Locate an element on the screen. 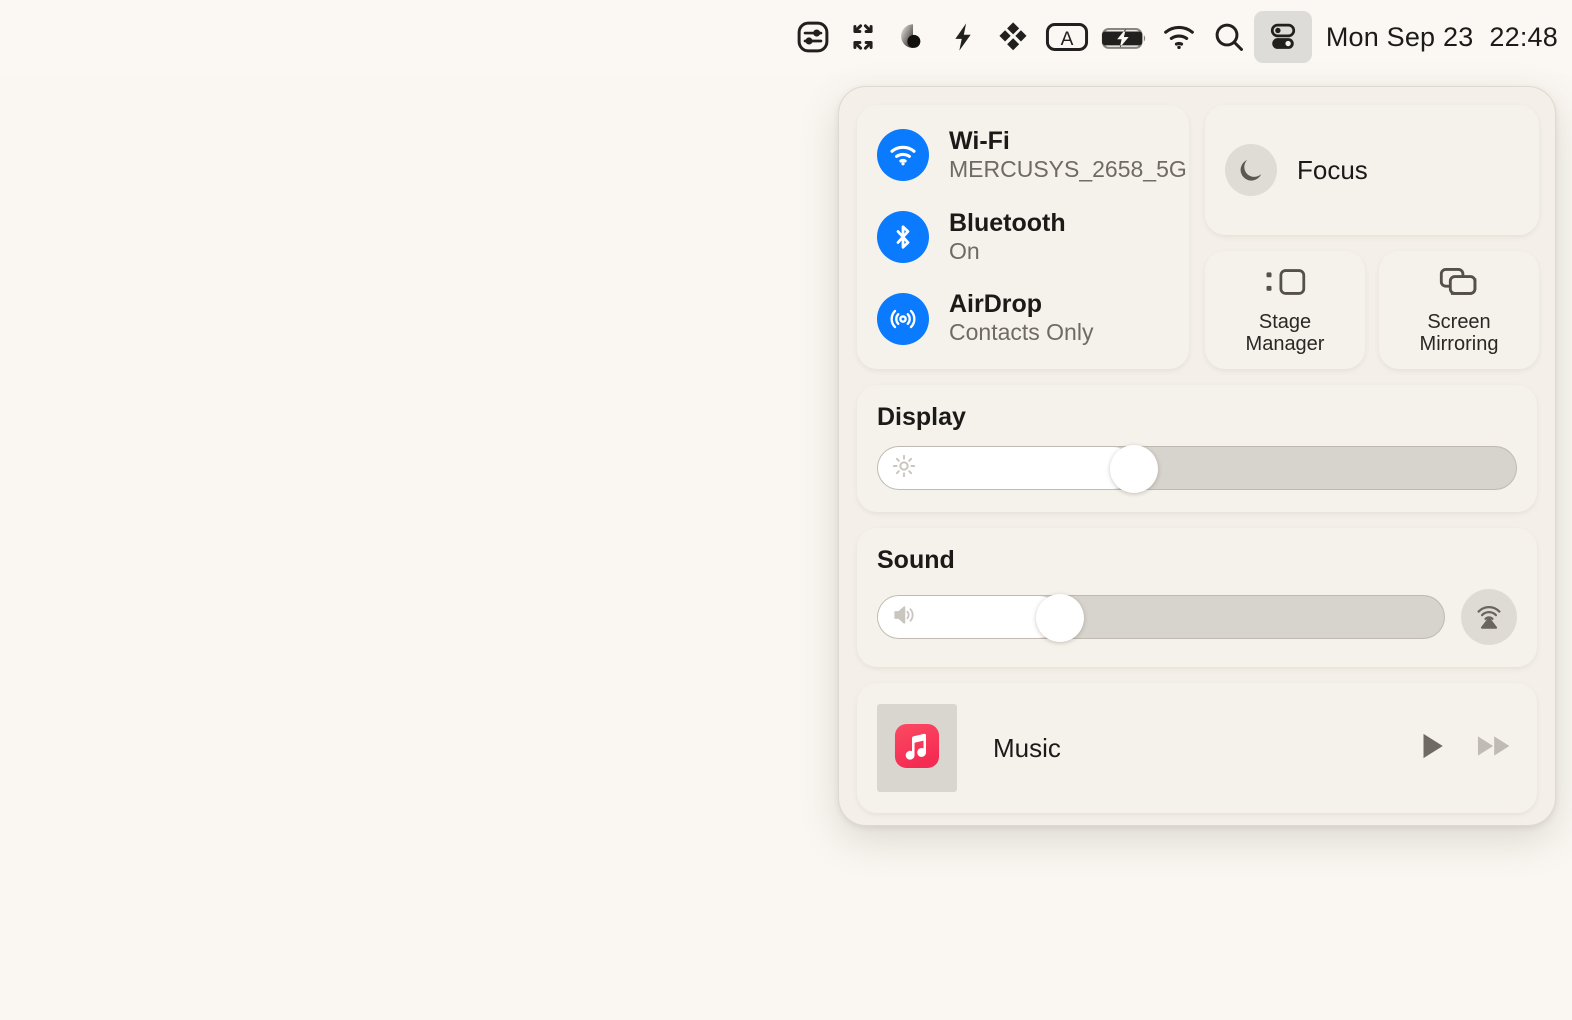 The height and width of the screenshot is (1020, 1572). input-source-a-icon: A is located at coordinates (1067, 37).